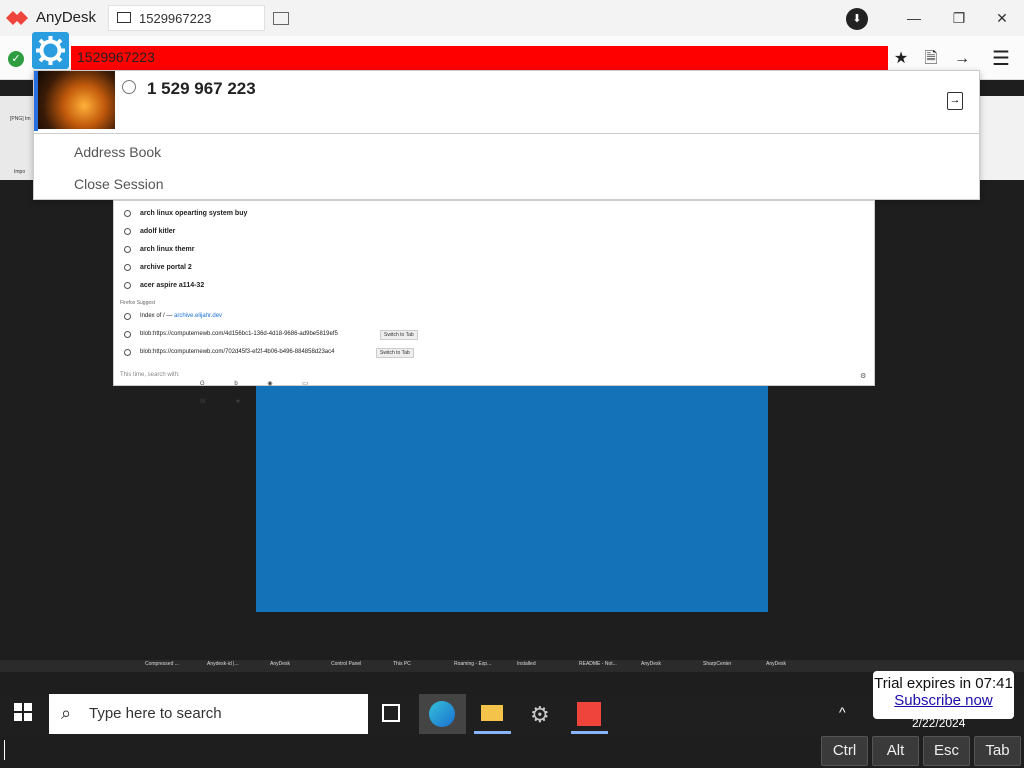 Image resolution: width=1024 pixels, height=768 pixels. I want to click on task-view-icon, so click(391, 713).